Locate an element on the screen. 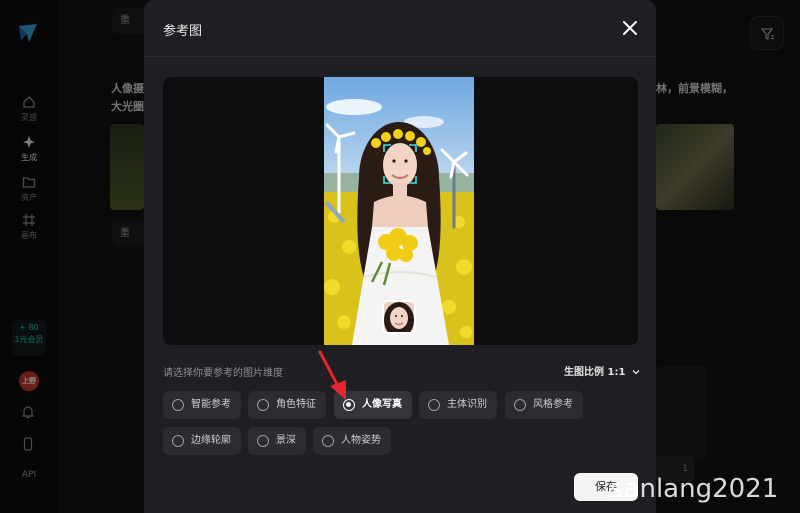  option-smart-reference: 智能参考 is located at coordinates (202, 405).